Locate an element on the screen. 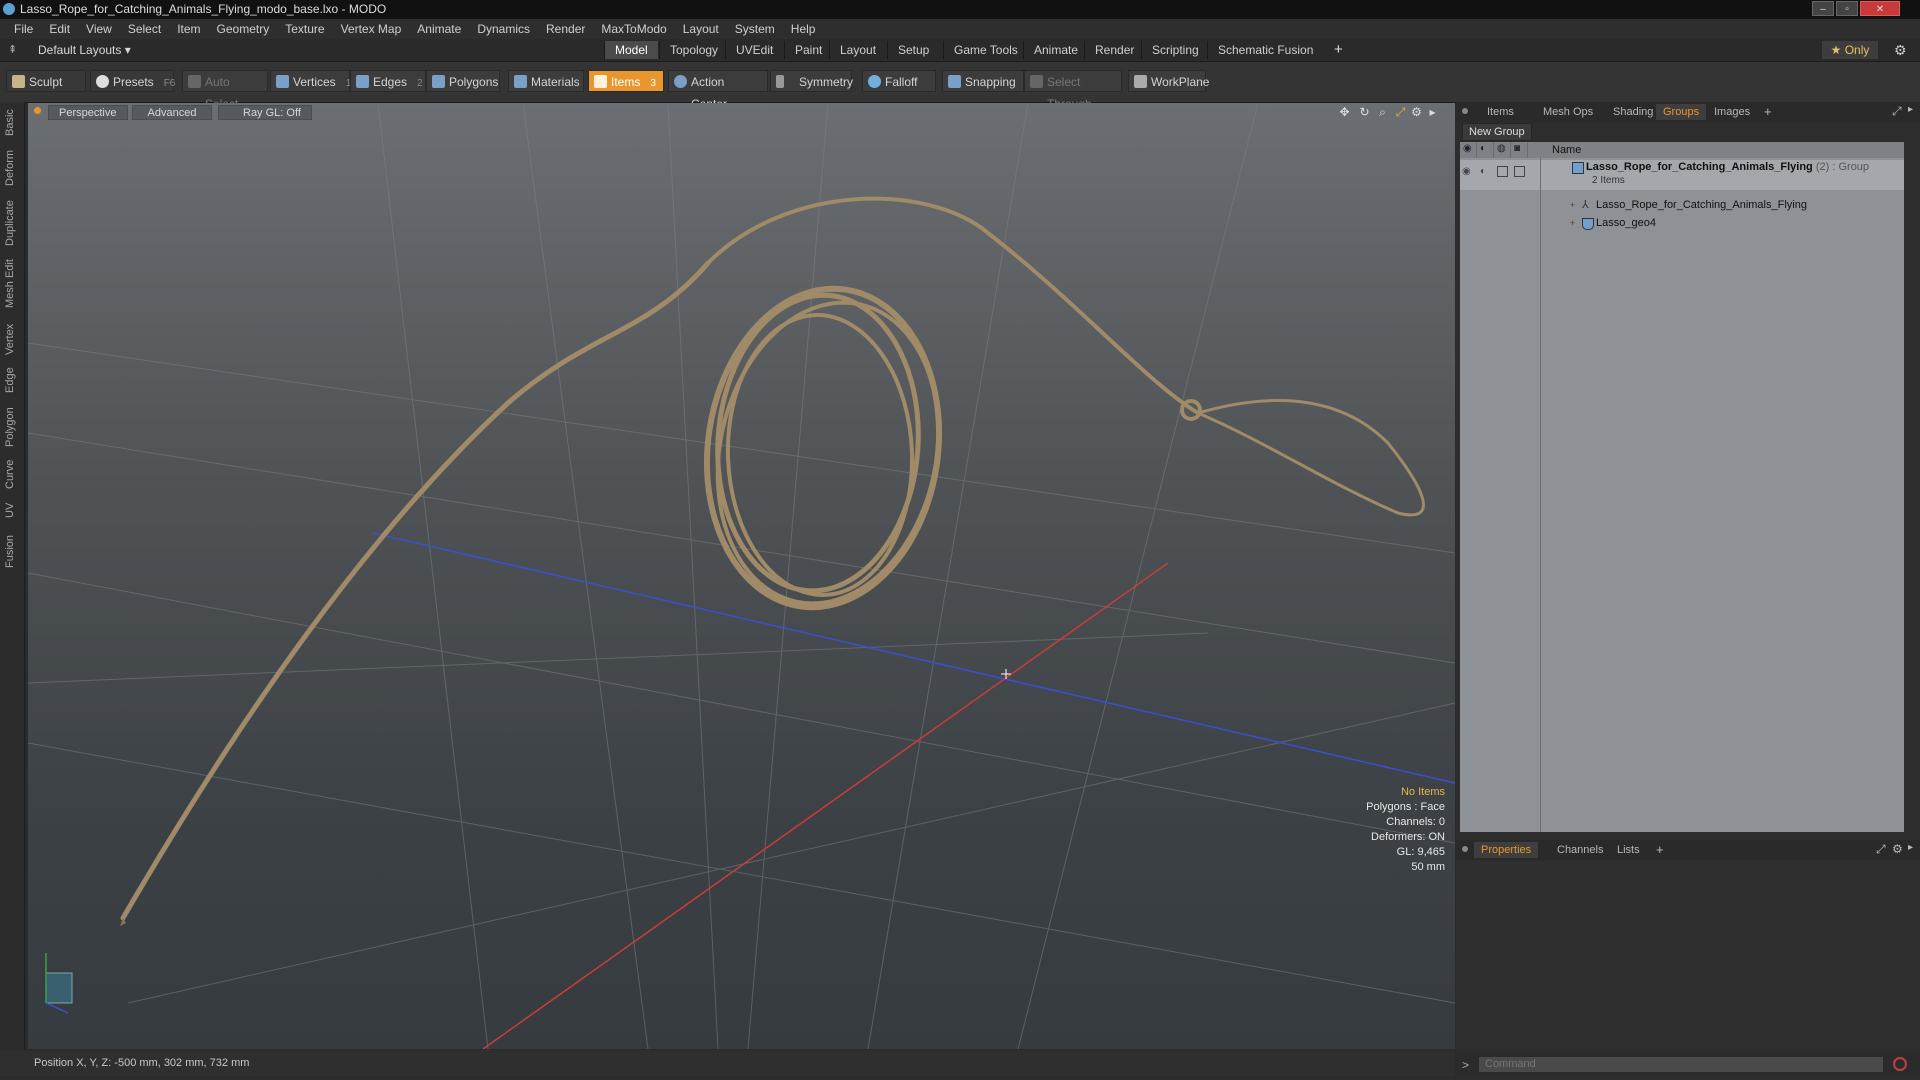 Image resolution: width=1920 pixels, height=1080 pixels. menu-vertex-map: Vertex Map is located at coordinates (371, 29).